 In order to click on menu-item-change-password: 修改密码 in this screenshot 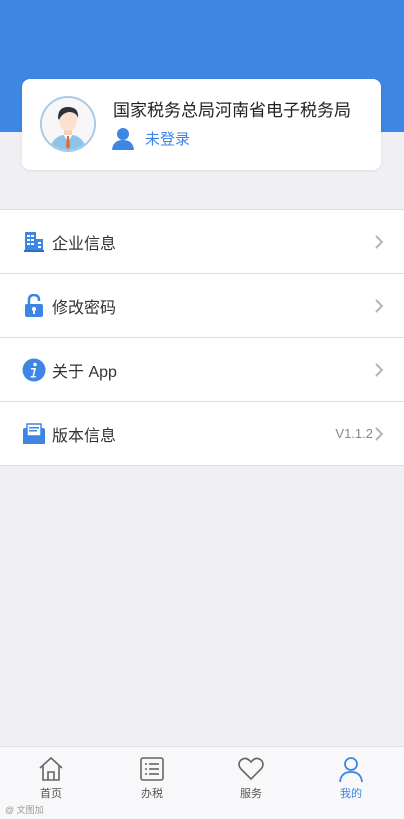, I will do `click(202, 306)`.